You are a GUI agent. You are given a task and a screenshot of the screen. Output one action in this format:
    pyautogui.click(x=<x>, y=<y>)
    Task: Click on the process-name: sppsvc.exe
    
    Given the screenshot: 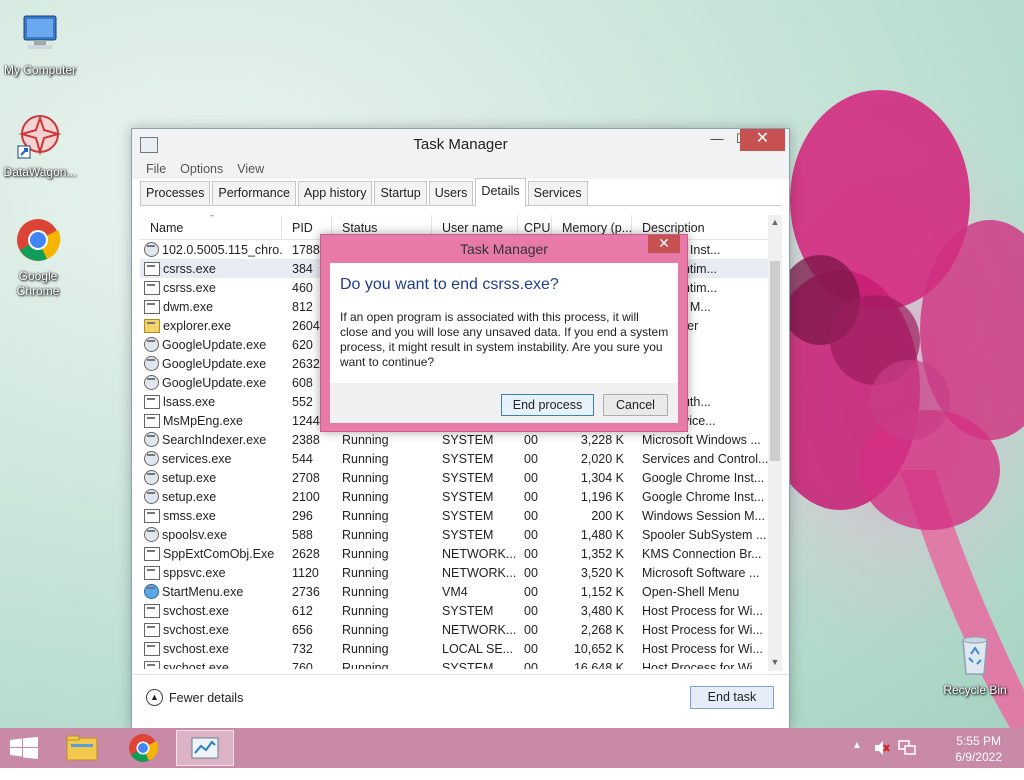 What is the action you would take?
    pyautogui.click(x=211, y=572)
    